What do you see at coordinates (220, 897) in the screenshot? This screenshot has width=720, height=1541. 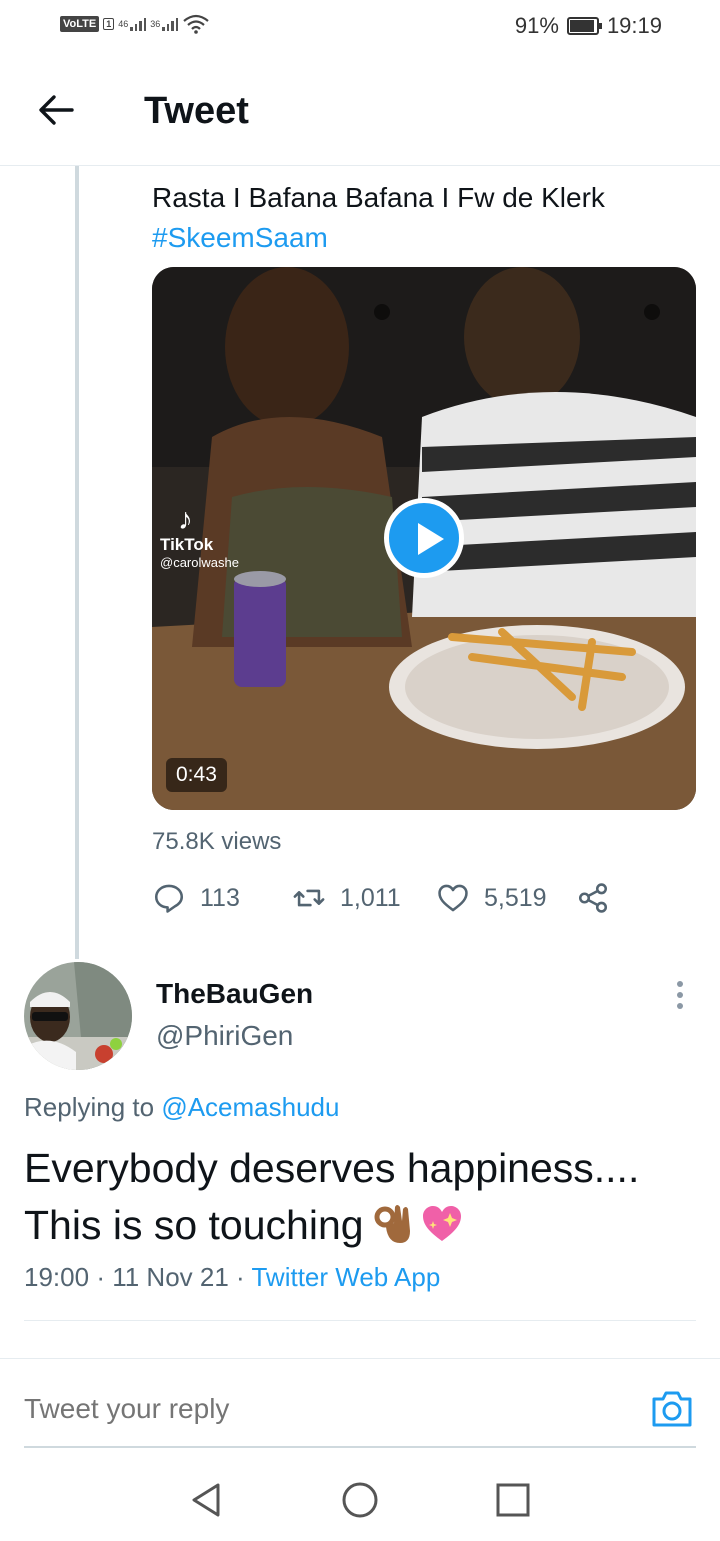 I see `reply-count: 113` at bounding box center [220, 897].